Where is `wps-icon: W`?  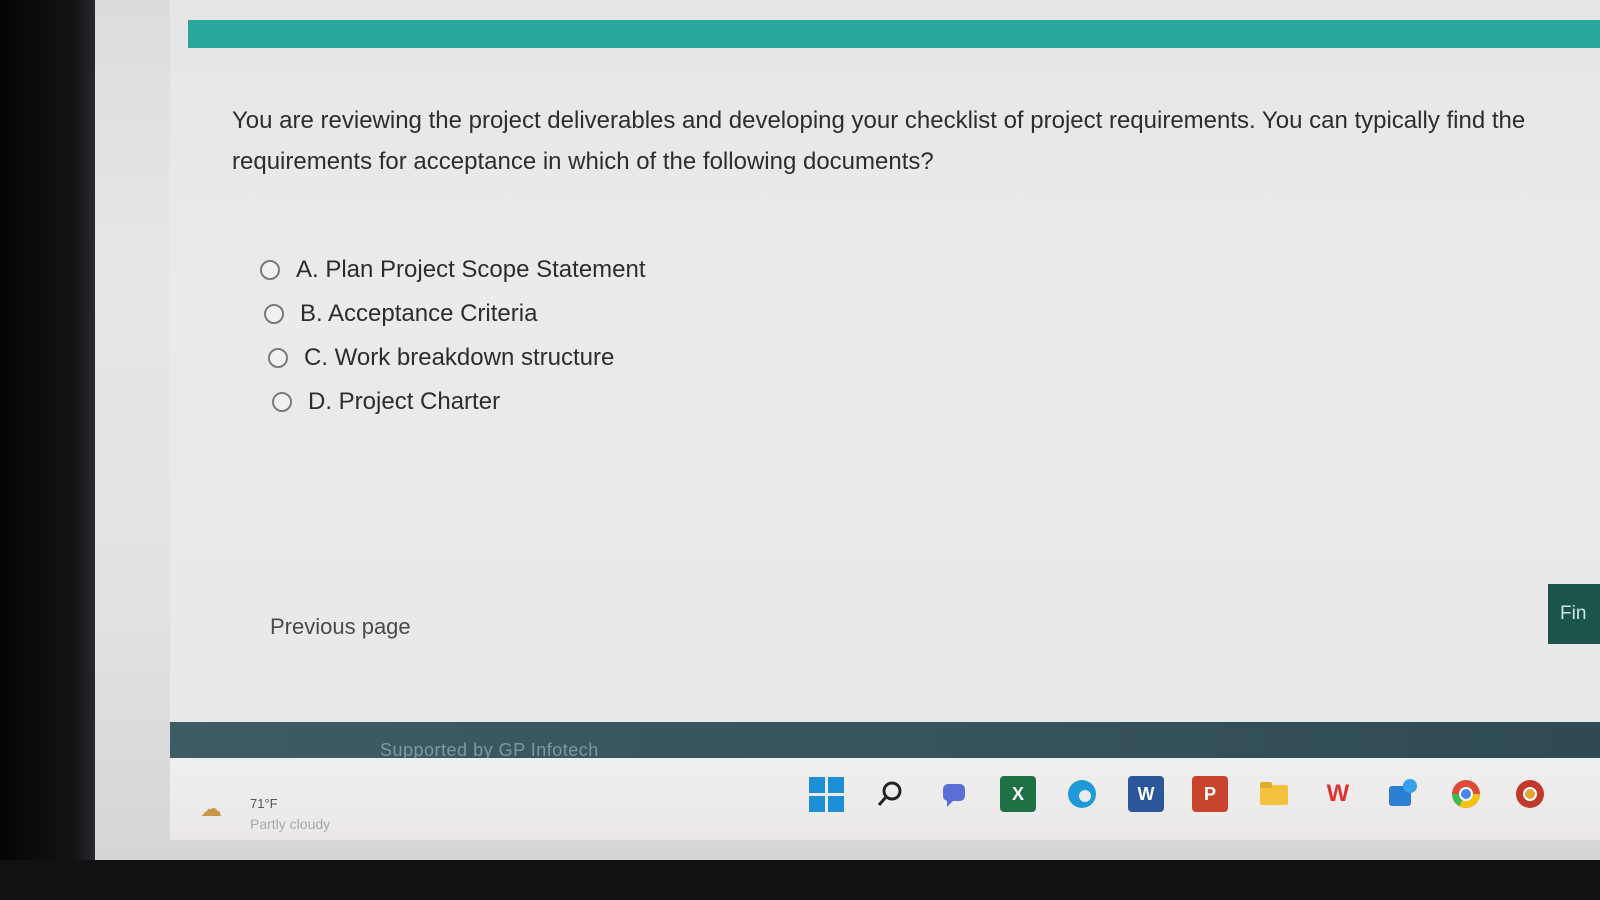
wps-icon: W is located at coordinates (1338, 794).